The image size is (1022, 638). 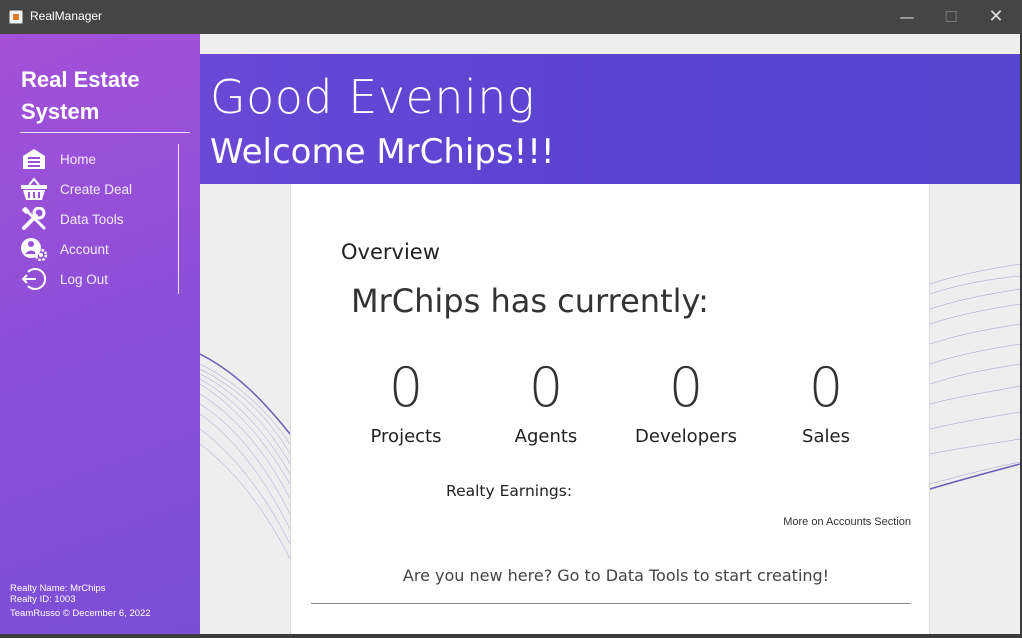 I want to click on stat-label: Agents, so click(x=546, y=436).